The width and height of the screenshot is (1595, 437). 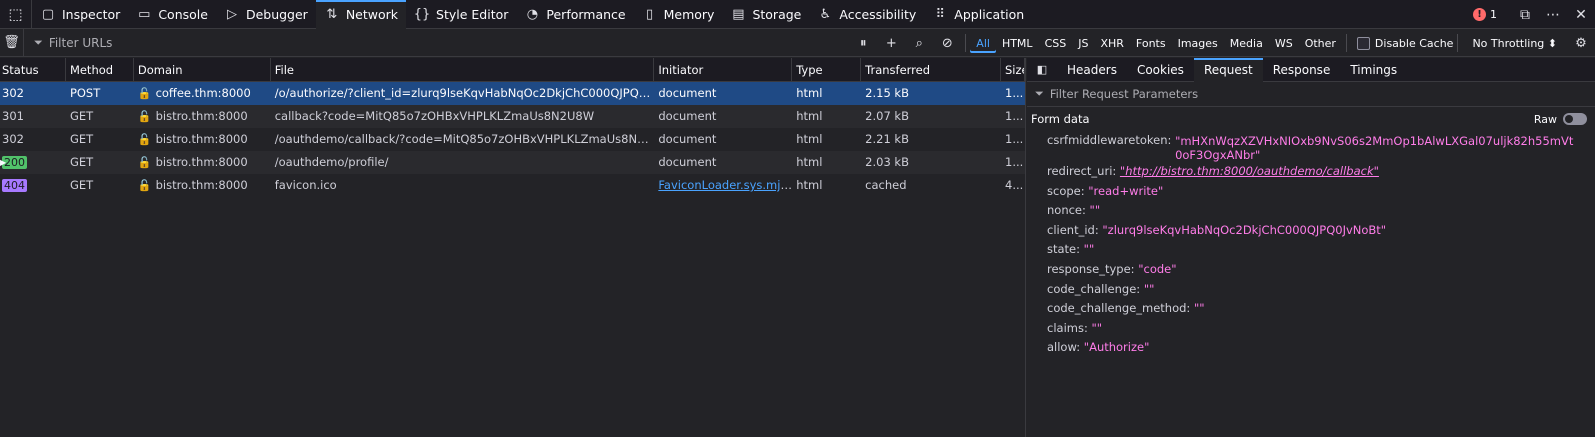 What do you see at coordinates (1092, 70) in the screenshot?
I see `tab-headers: Headers` at bounding box center [1092, 70].